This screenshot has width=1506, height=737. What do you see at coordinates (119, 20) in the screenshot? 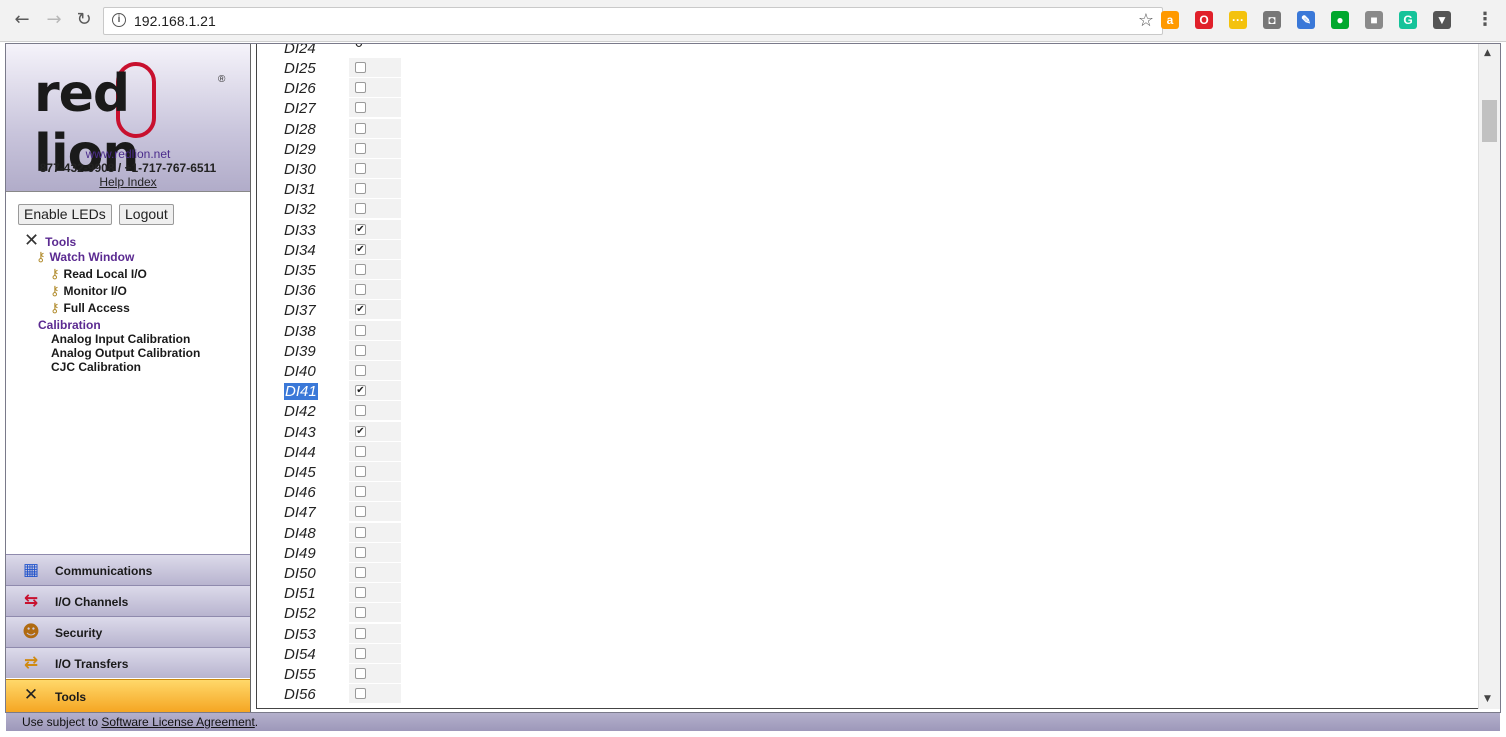
I see `info-icon: i` at bounding box center [119, 20].